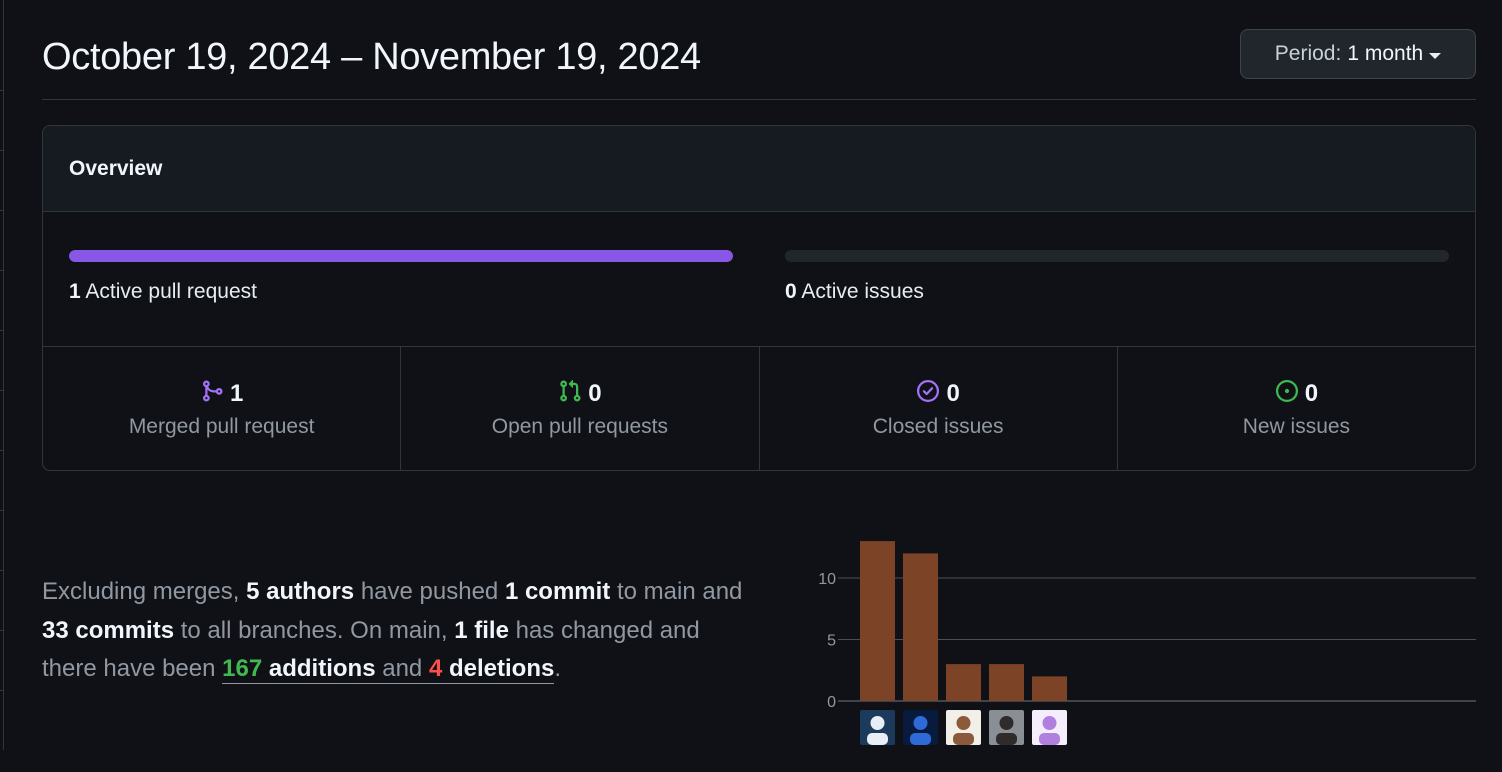 This screenshot has height=772, width=1502. I want to click on deletions-word: deletions, so click(501, 668).